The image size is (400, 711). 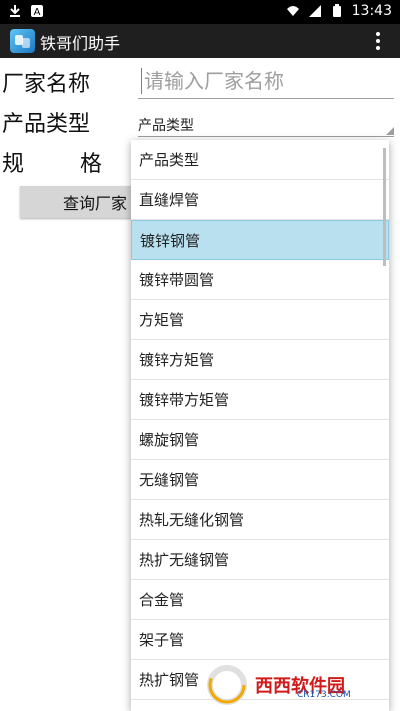 I want to click on dropdown-item: 螺旋钢管, so click(x=260, y=440).